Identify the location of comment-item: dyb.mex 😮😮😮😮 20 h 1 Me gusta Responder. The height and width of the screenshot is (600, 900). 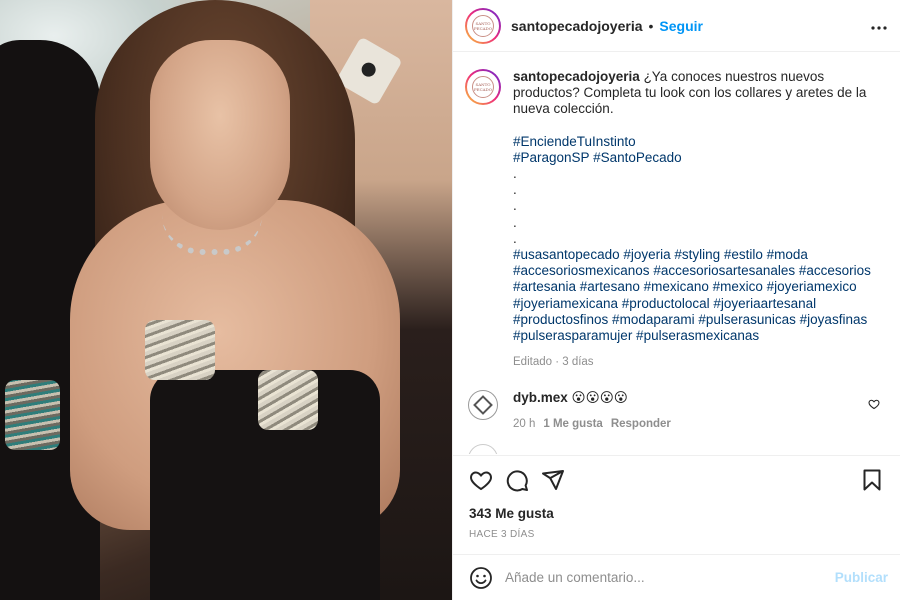
(674, 410).